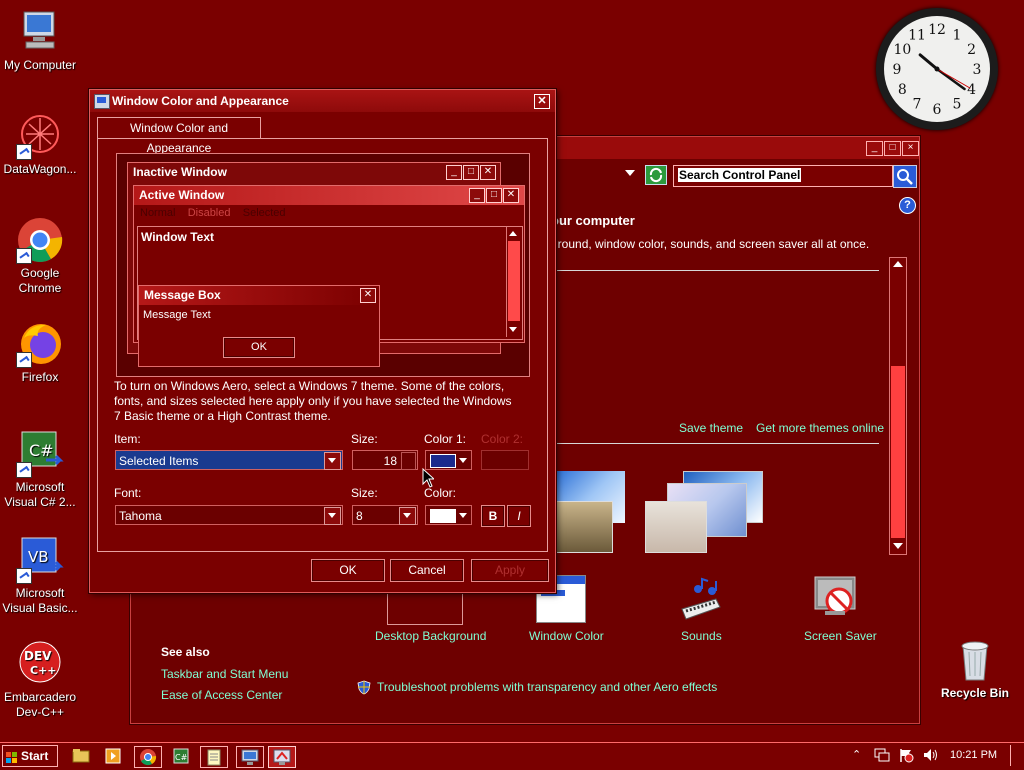 The height and width of the screenshot is (770, 1024). What do you see at coordinates (221, 695) in the screenshot?
I see `ease-of-access-link: Ease of Access Center` at bounding box center [221, 695].